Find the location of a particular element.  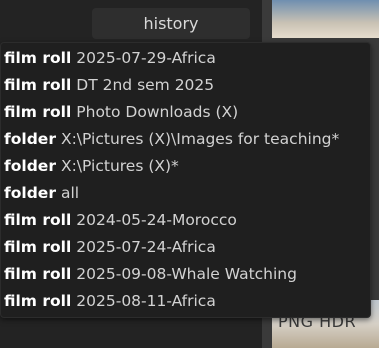

history-item: film roll 2025-07-24-Africa is located at coordinates (110, 247).